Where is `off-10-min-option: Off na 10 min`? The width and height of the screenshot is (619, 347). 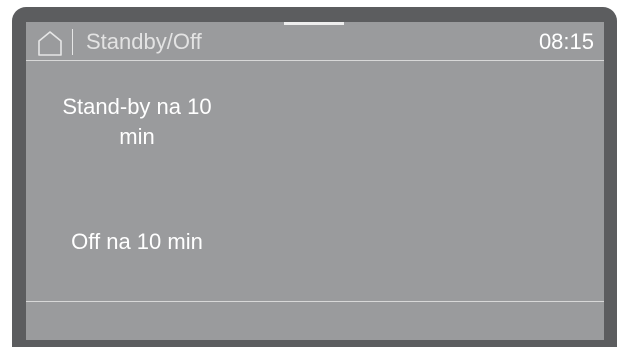
off-10-min-option: Off na 10 min is located at coordinates (137, 242).